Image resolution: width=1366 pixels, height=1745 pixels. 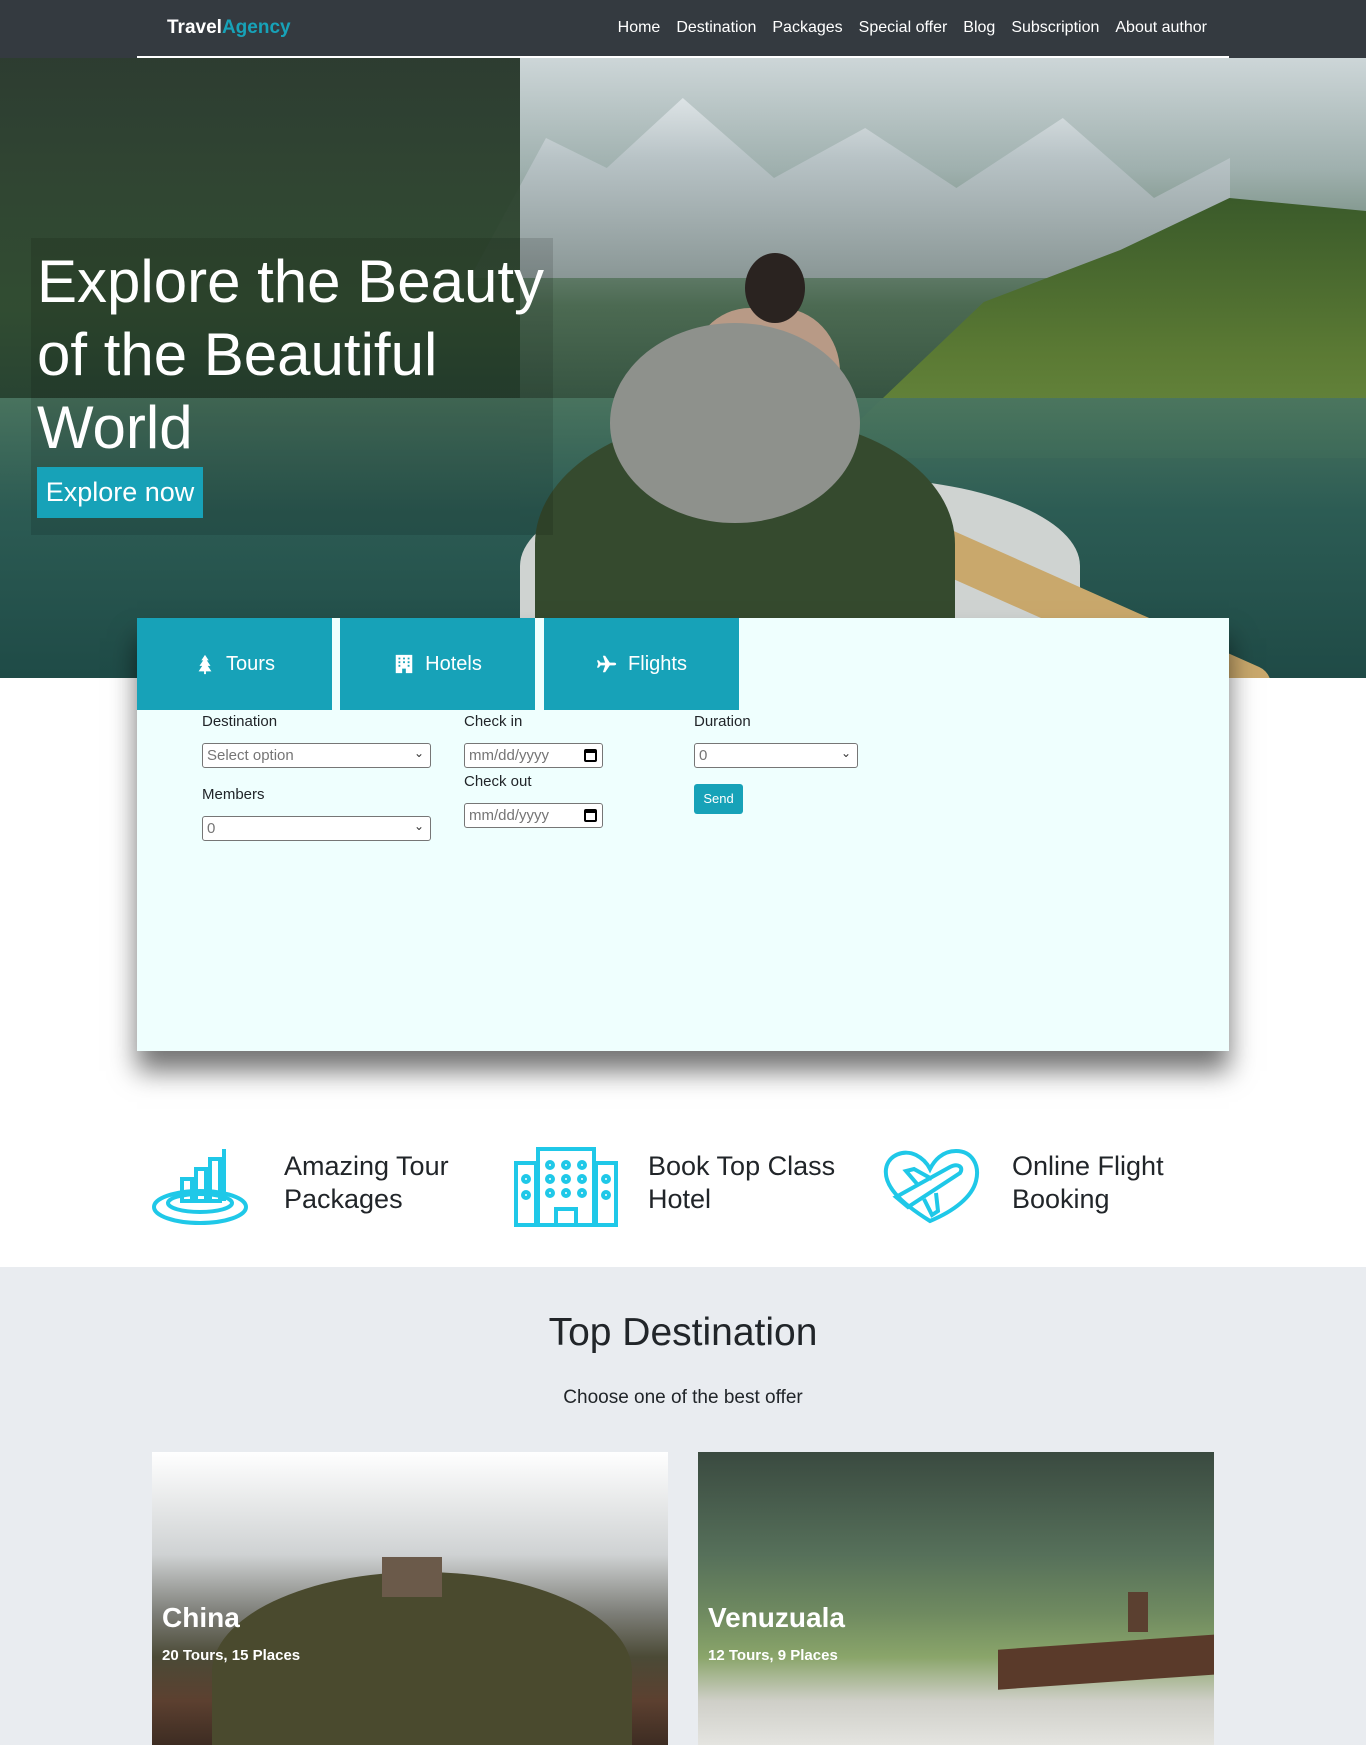 I want to click on hero-hat, so click(x=735, y=423).